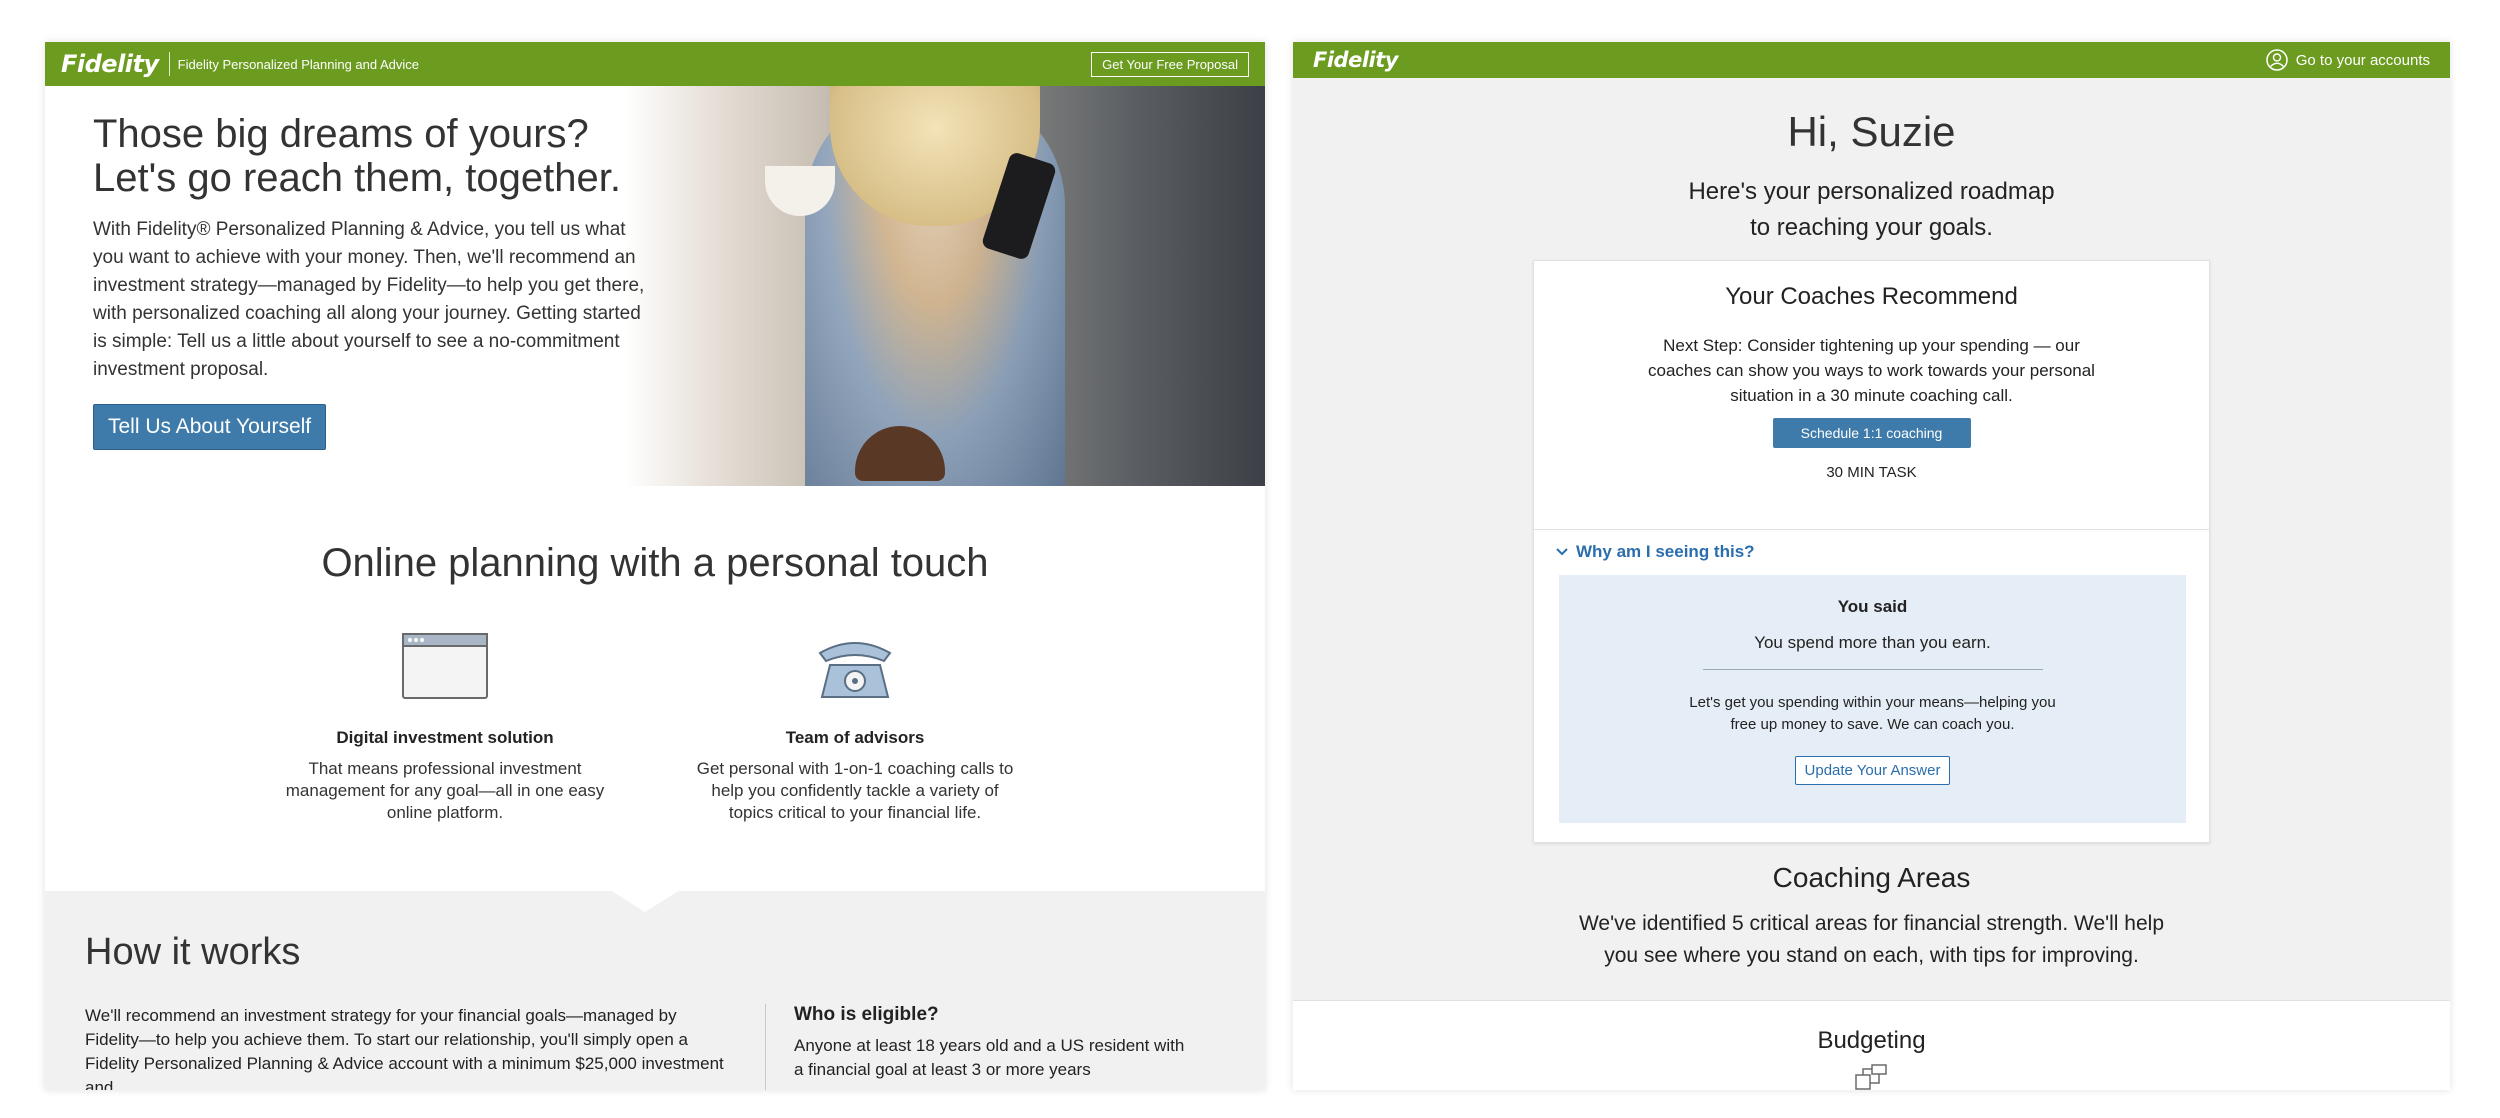  Describe the element at coordinates (341, 134) in the screenshot. I see `hero-title-line1: Those big dreams of yours?` at that location.